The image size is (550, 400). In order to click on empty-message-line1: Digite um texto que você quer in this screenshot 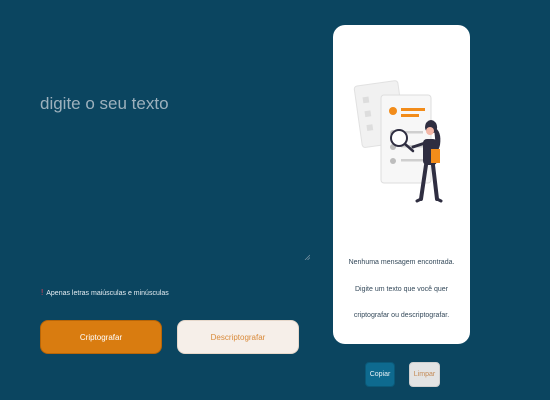, I will do `click(401, 289)`.